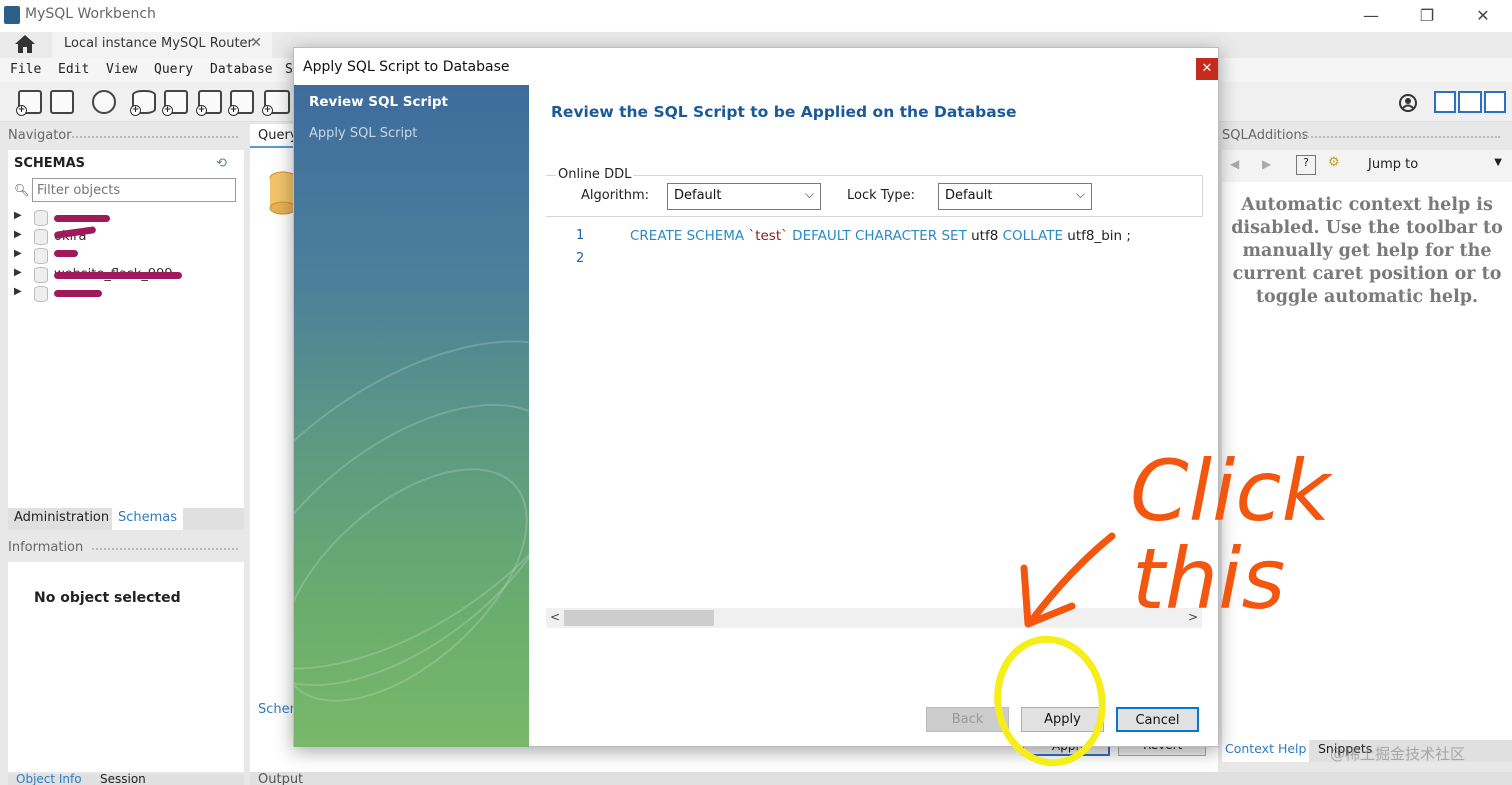 The height and width of the screenshot is (785, 1512). What do you see at coordinates (1495, 102) in the screenshot?
I see `toggle-secondary-sidebar-icon` at bounding box center [1495, 102].